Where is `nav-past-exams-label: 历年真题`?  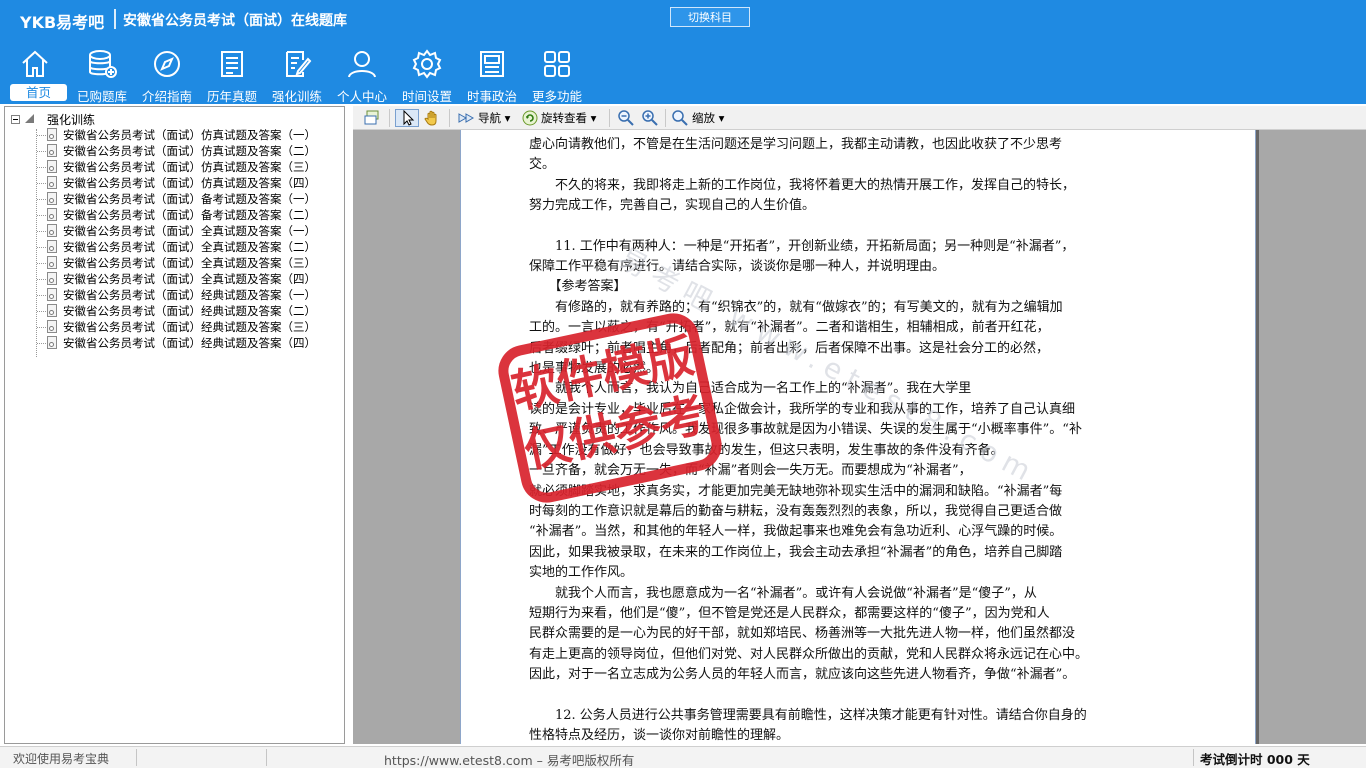
nav-past-exams-label: 历年真题 is located at coordinates (231, 96).